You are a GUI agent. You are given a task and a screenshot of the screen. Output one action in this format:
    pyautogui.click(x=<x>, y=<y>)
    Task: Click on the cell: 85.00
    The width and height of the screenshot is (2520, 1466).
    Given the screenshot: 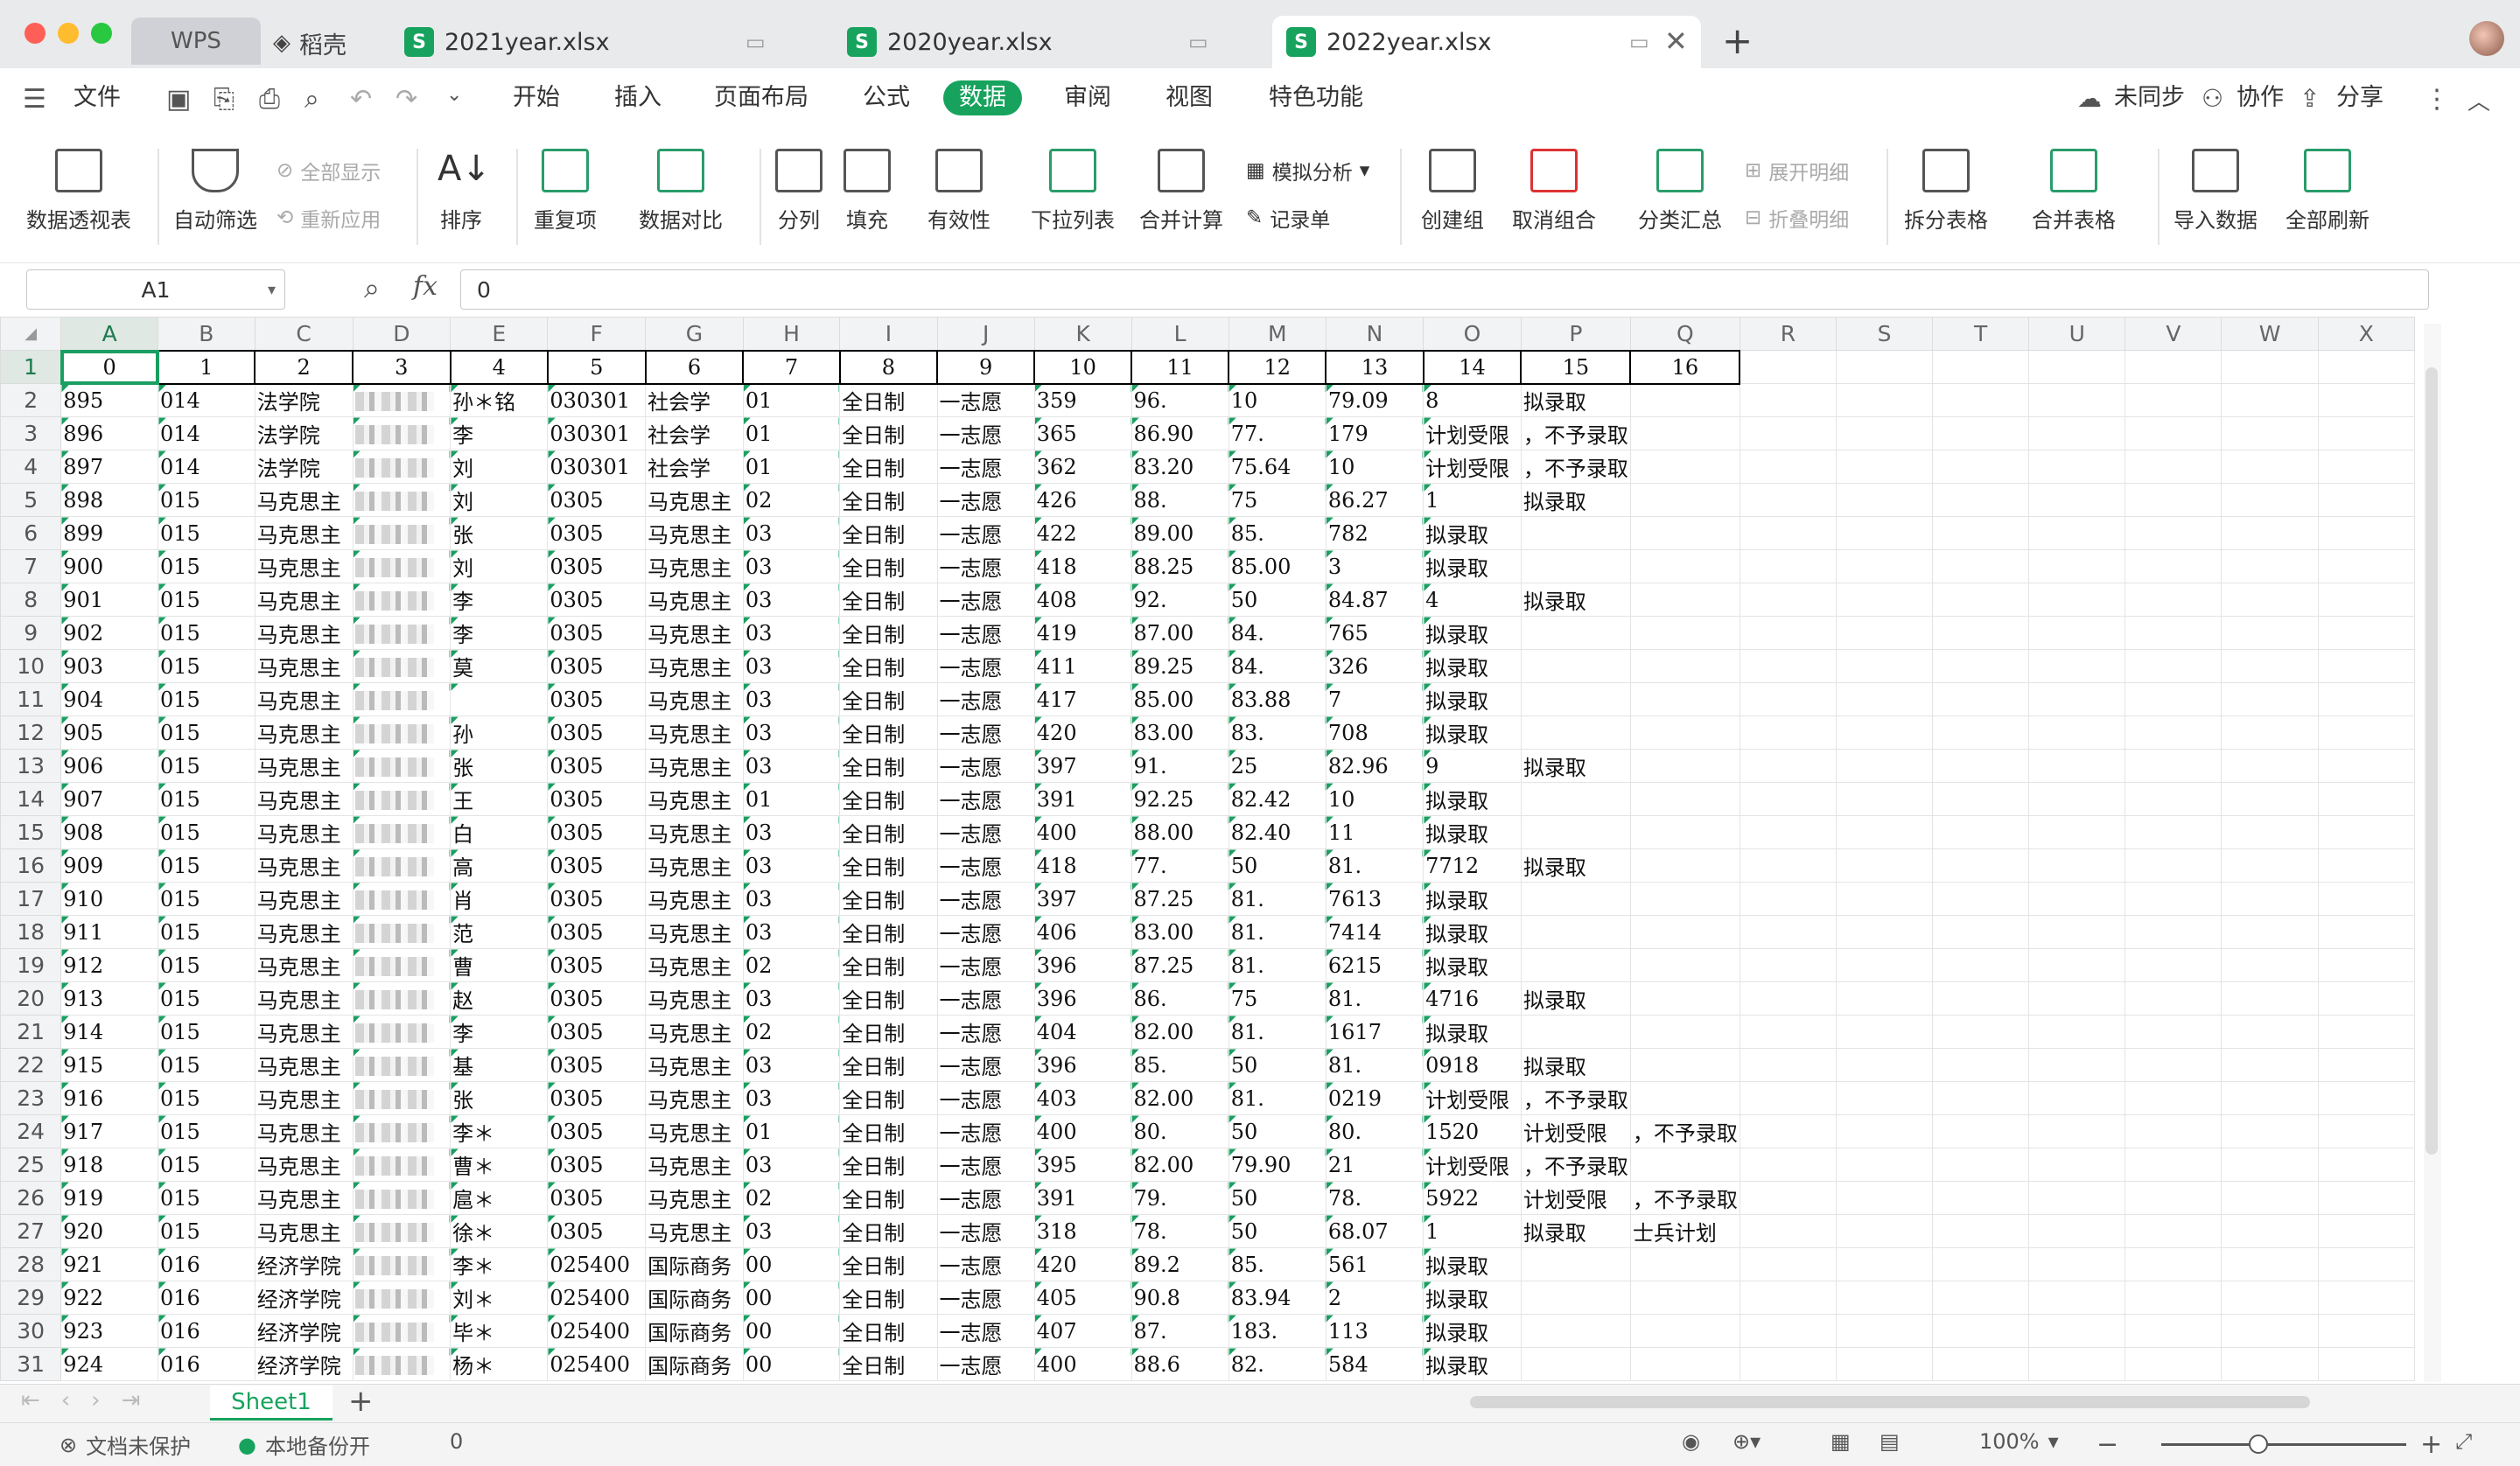 What is the action you would take?
    pyautogui.click(x=1277, y=566)
    